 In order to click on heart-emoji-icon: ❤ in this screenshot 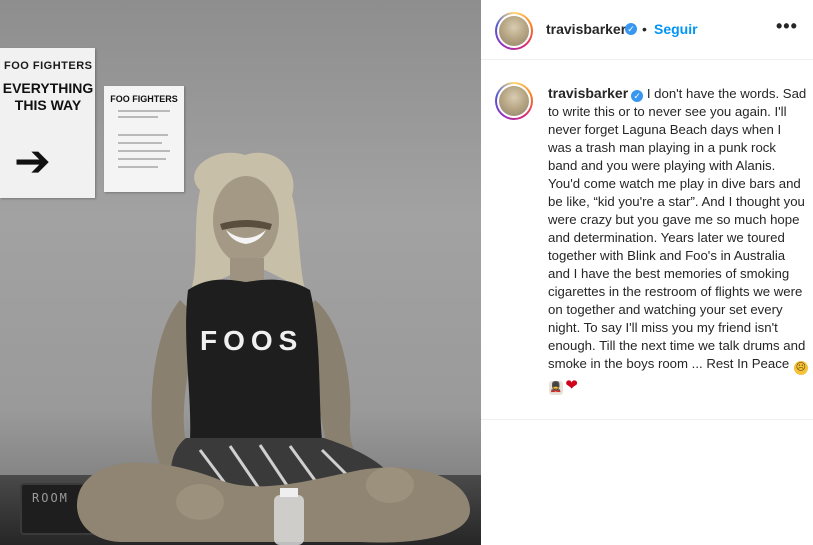, I will do `click(571, 385)`.